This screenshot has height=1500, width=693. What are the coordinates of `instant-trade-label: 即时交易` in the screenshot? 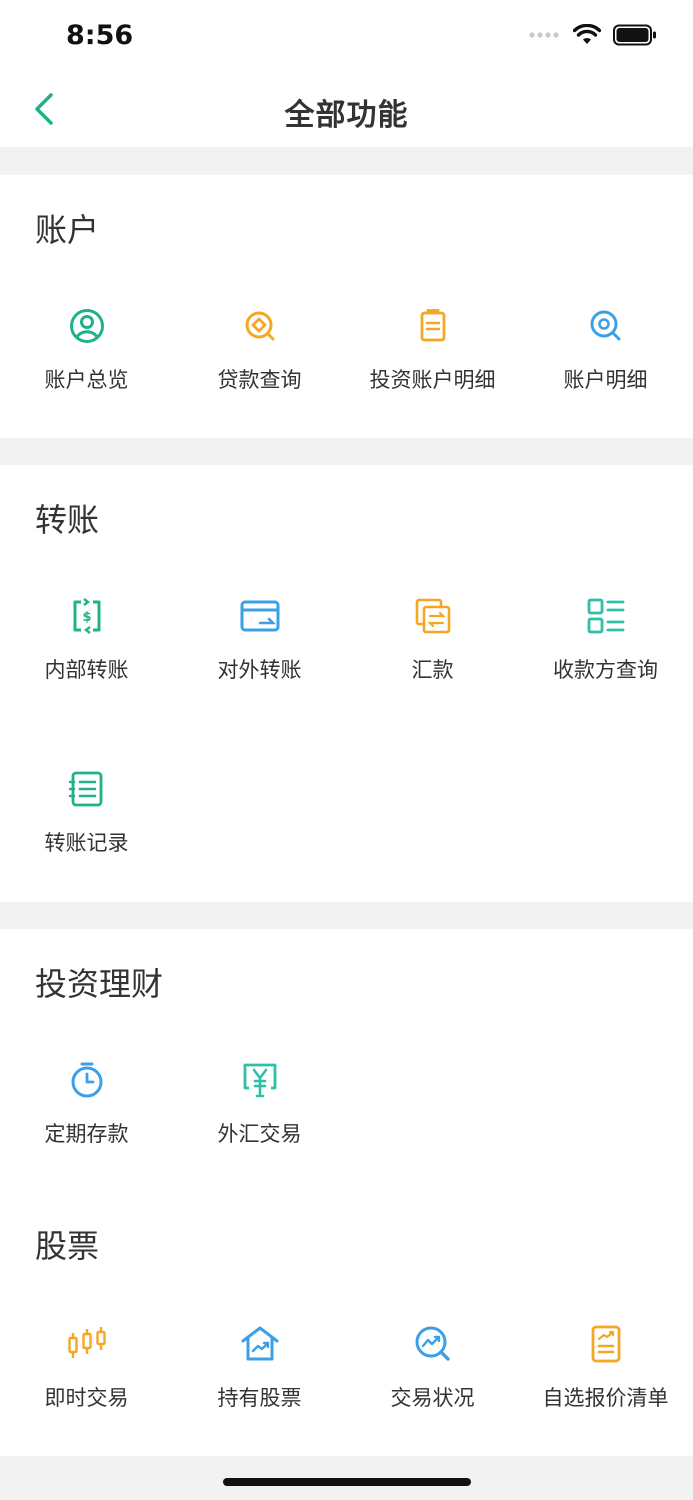 It's located at (86, 1398).